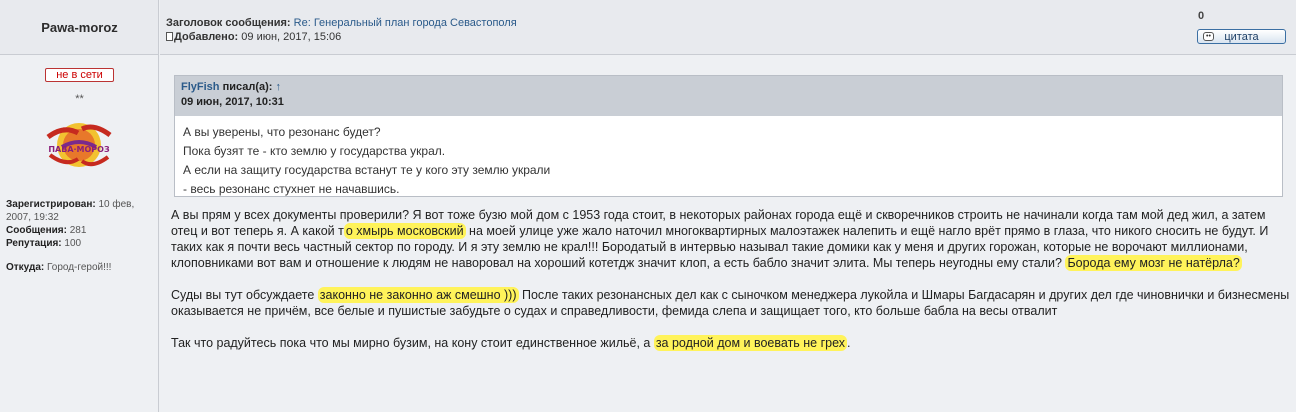  Describe the element at coordinates (228, 23) in the screenshot. I see `subject-label: Заголовок сообщения:` at that location.